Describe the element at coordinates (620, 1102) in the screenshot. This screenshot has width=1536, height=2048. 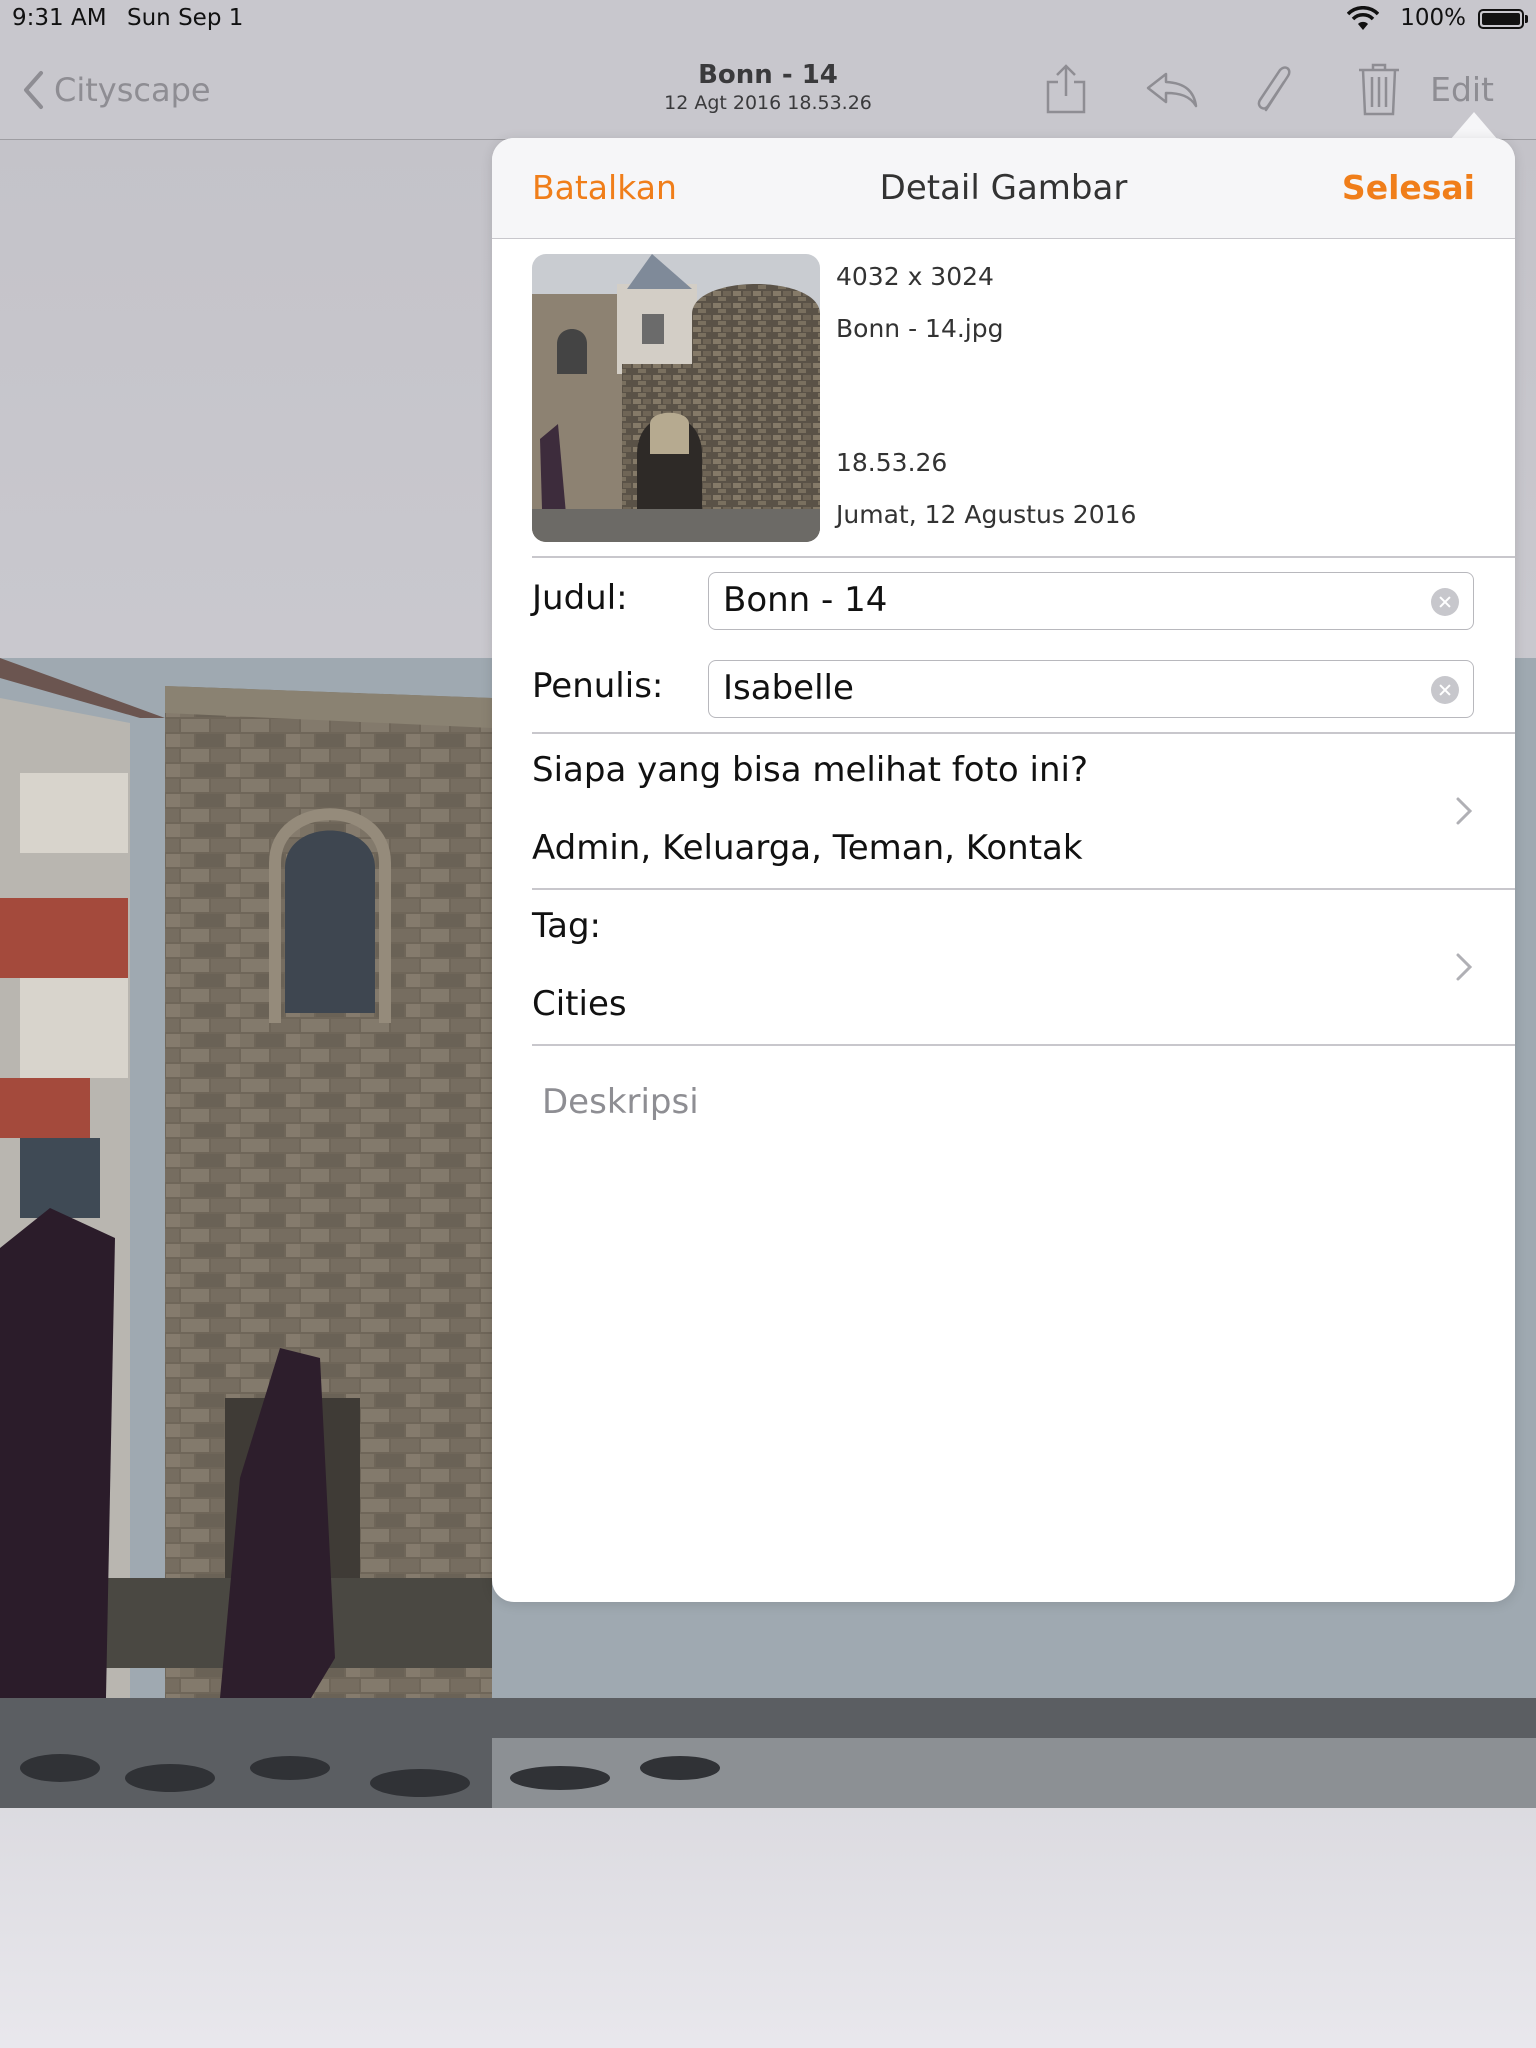
I see `description-textarea: Deskripsi` at that location.